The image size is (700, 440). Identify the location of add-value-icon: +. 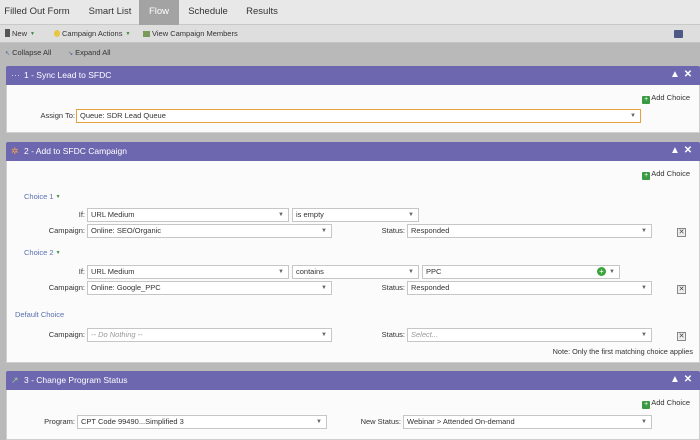
(601, 271).